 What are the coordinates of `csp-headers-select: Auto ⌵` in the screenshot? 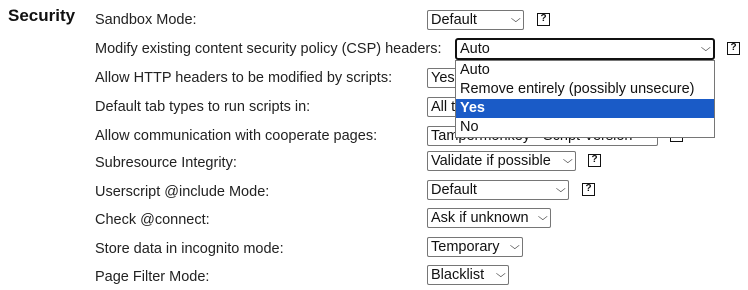 It's located at (585, 49).